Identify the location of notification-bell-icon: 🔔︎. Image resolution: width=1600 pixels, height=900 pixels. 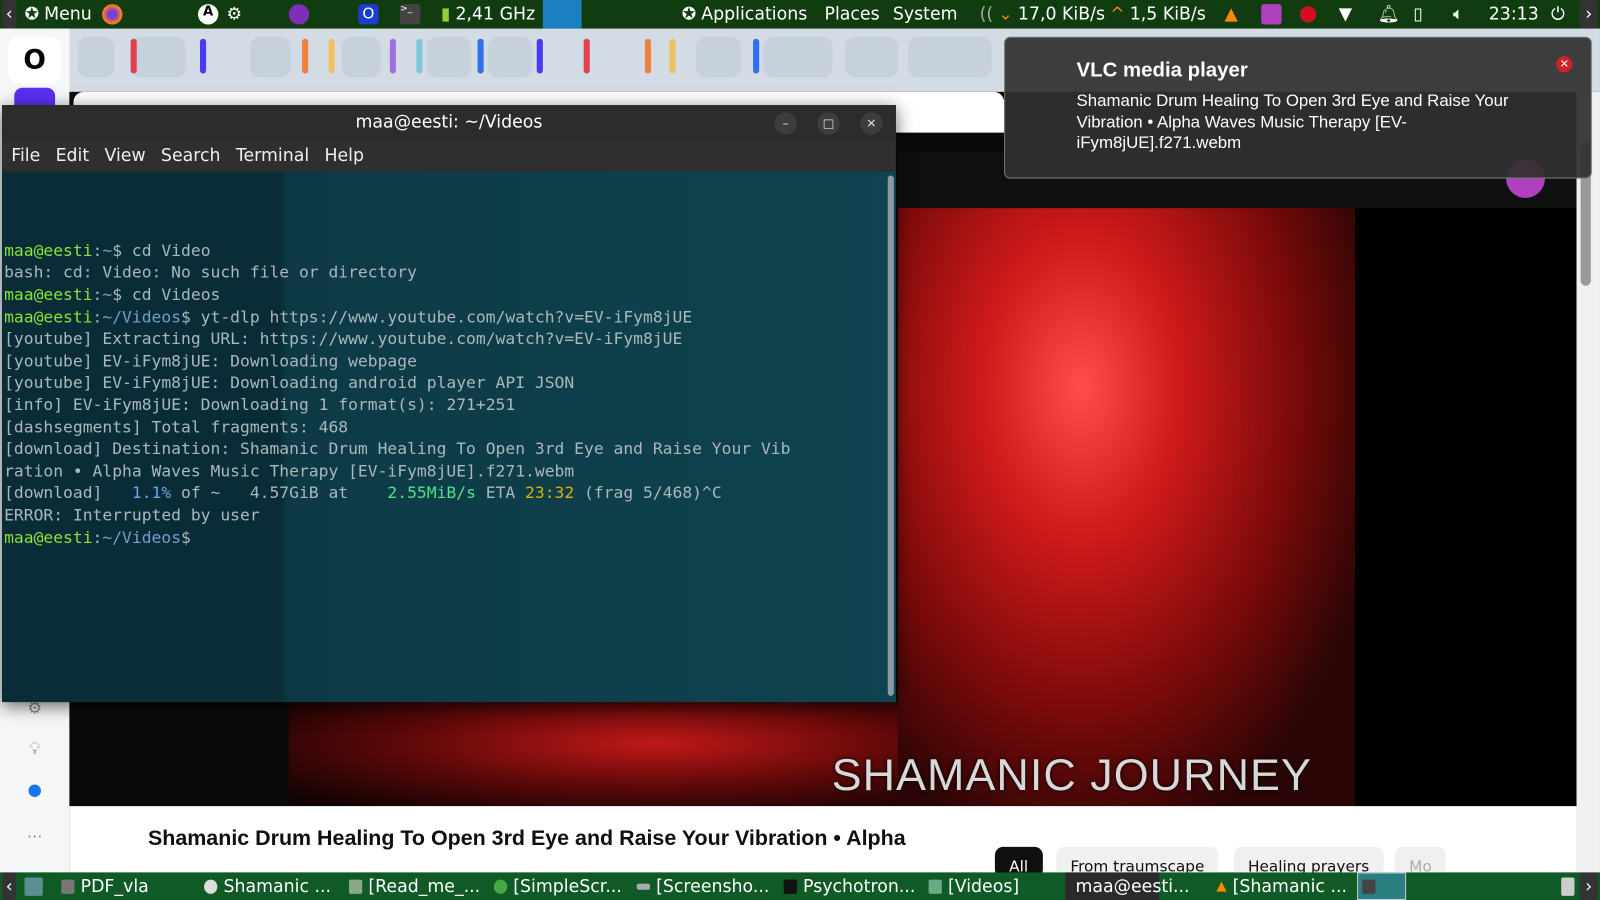
(1389, 14).